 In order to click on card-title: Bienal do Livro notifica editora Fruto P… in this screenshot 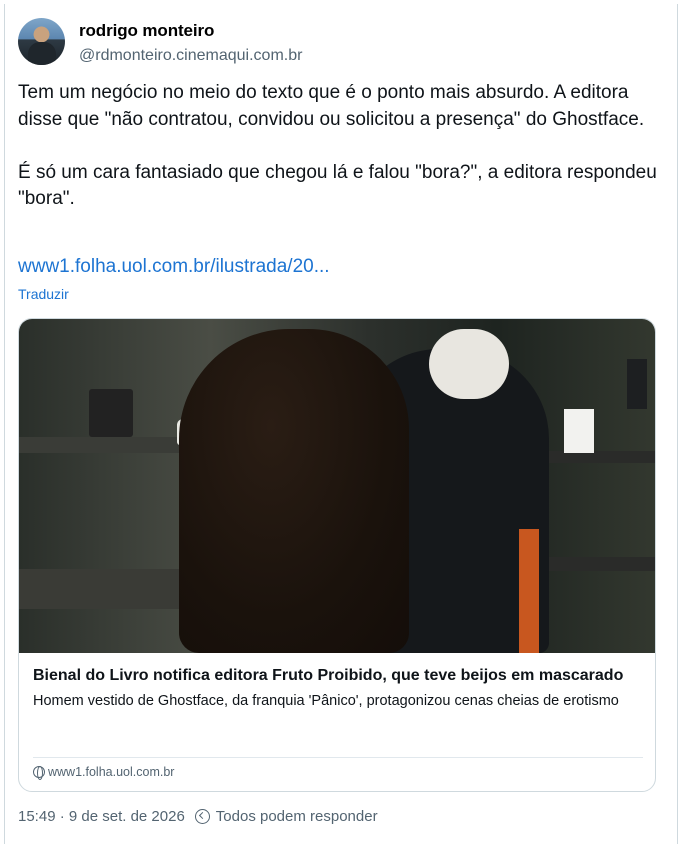, I will do `click(328, 675)`.